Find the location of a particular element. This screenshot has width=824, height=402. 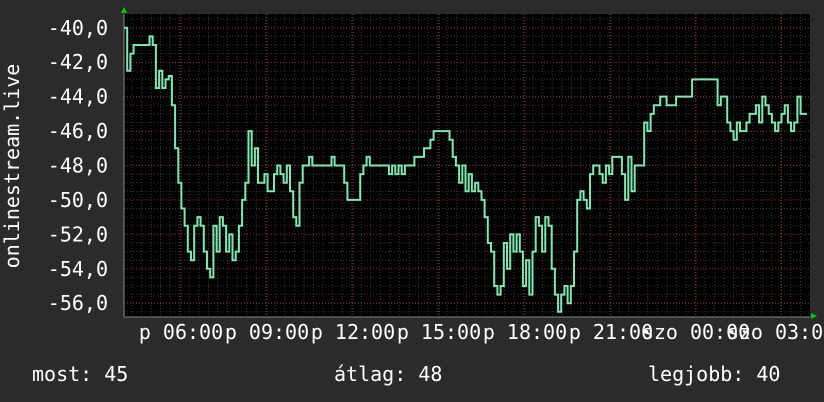

best-value: legjobb: 40 is located at coordinates (714, 374).